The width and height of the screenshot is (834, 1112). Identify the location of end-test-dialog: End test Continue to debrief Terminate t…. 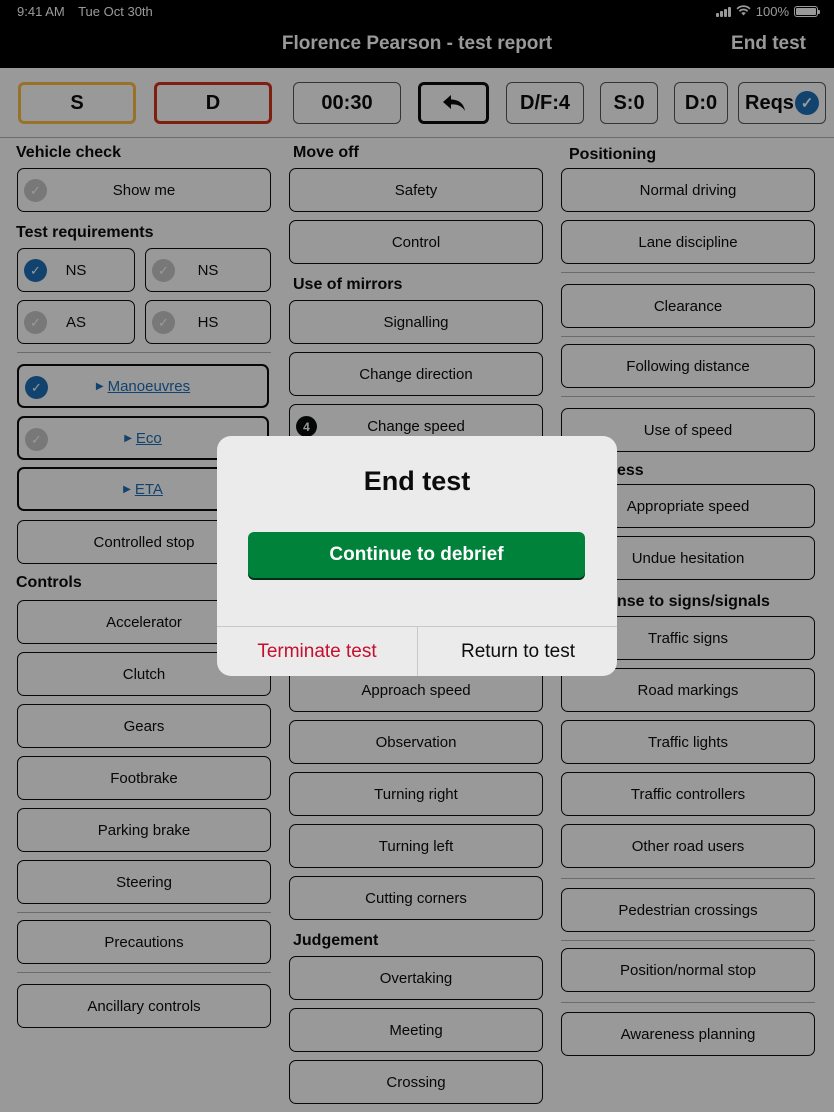
(417, 556).